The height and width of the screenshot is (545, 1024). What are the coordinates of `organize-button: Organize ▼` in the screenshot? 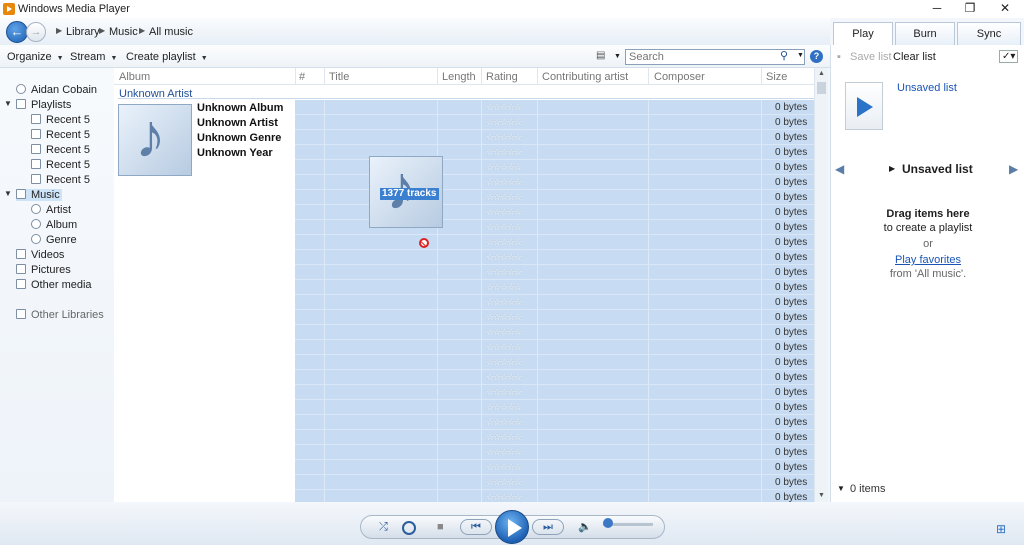 It's located at (35, 57).